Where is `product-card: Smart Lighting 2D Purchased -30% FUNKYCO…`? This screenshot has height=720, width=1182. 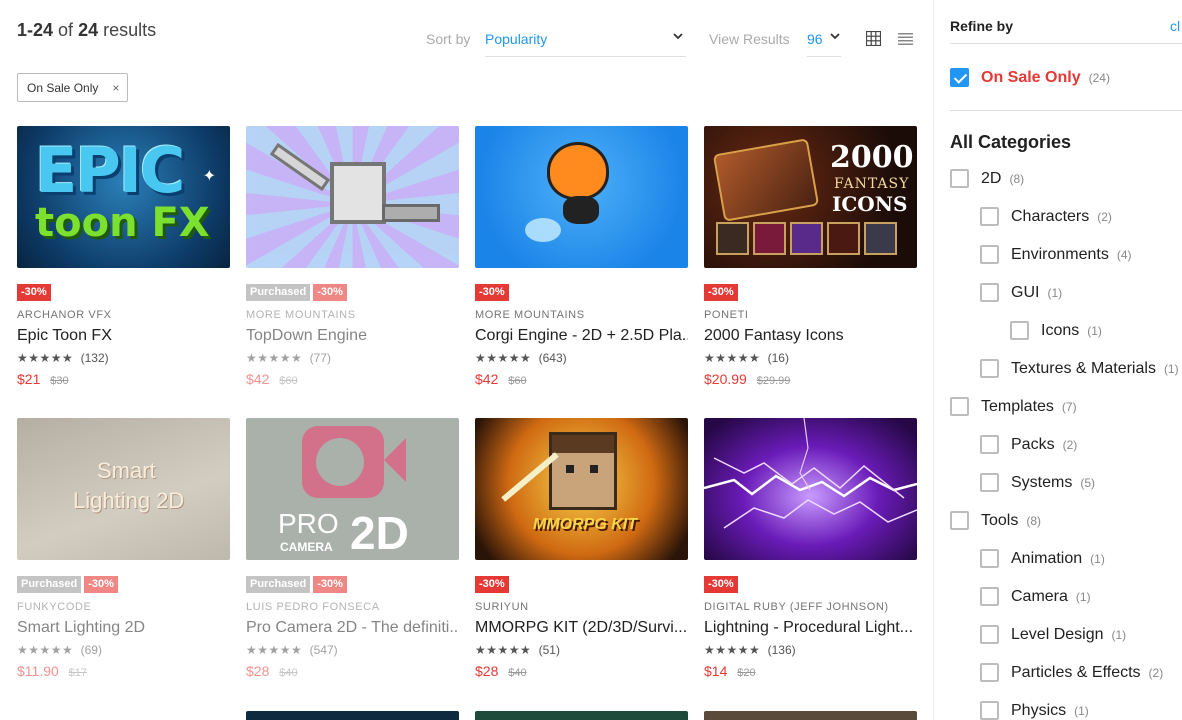
product-card: Smart Lighting 2D Purchased -30% FUNKYCO… is located at coordinates (123, 548).